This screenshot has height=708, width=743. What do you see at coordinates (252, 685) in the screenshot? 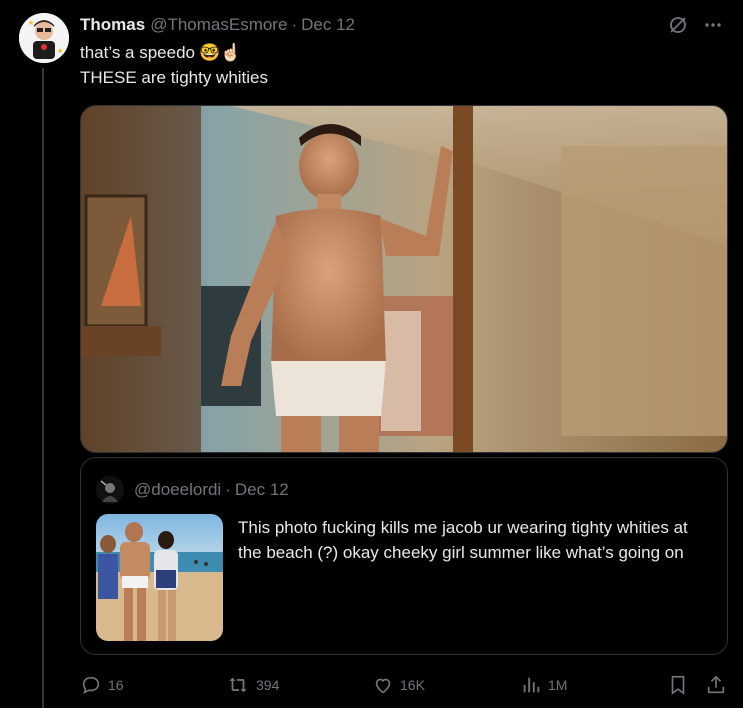
I see `repost-button: 394` at bounding box center [252, 685].